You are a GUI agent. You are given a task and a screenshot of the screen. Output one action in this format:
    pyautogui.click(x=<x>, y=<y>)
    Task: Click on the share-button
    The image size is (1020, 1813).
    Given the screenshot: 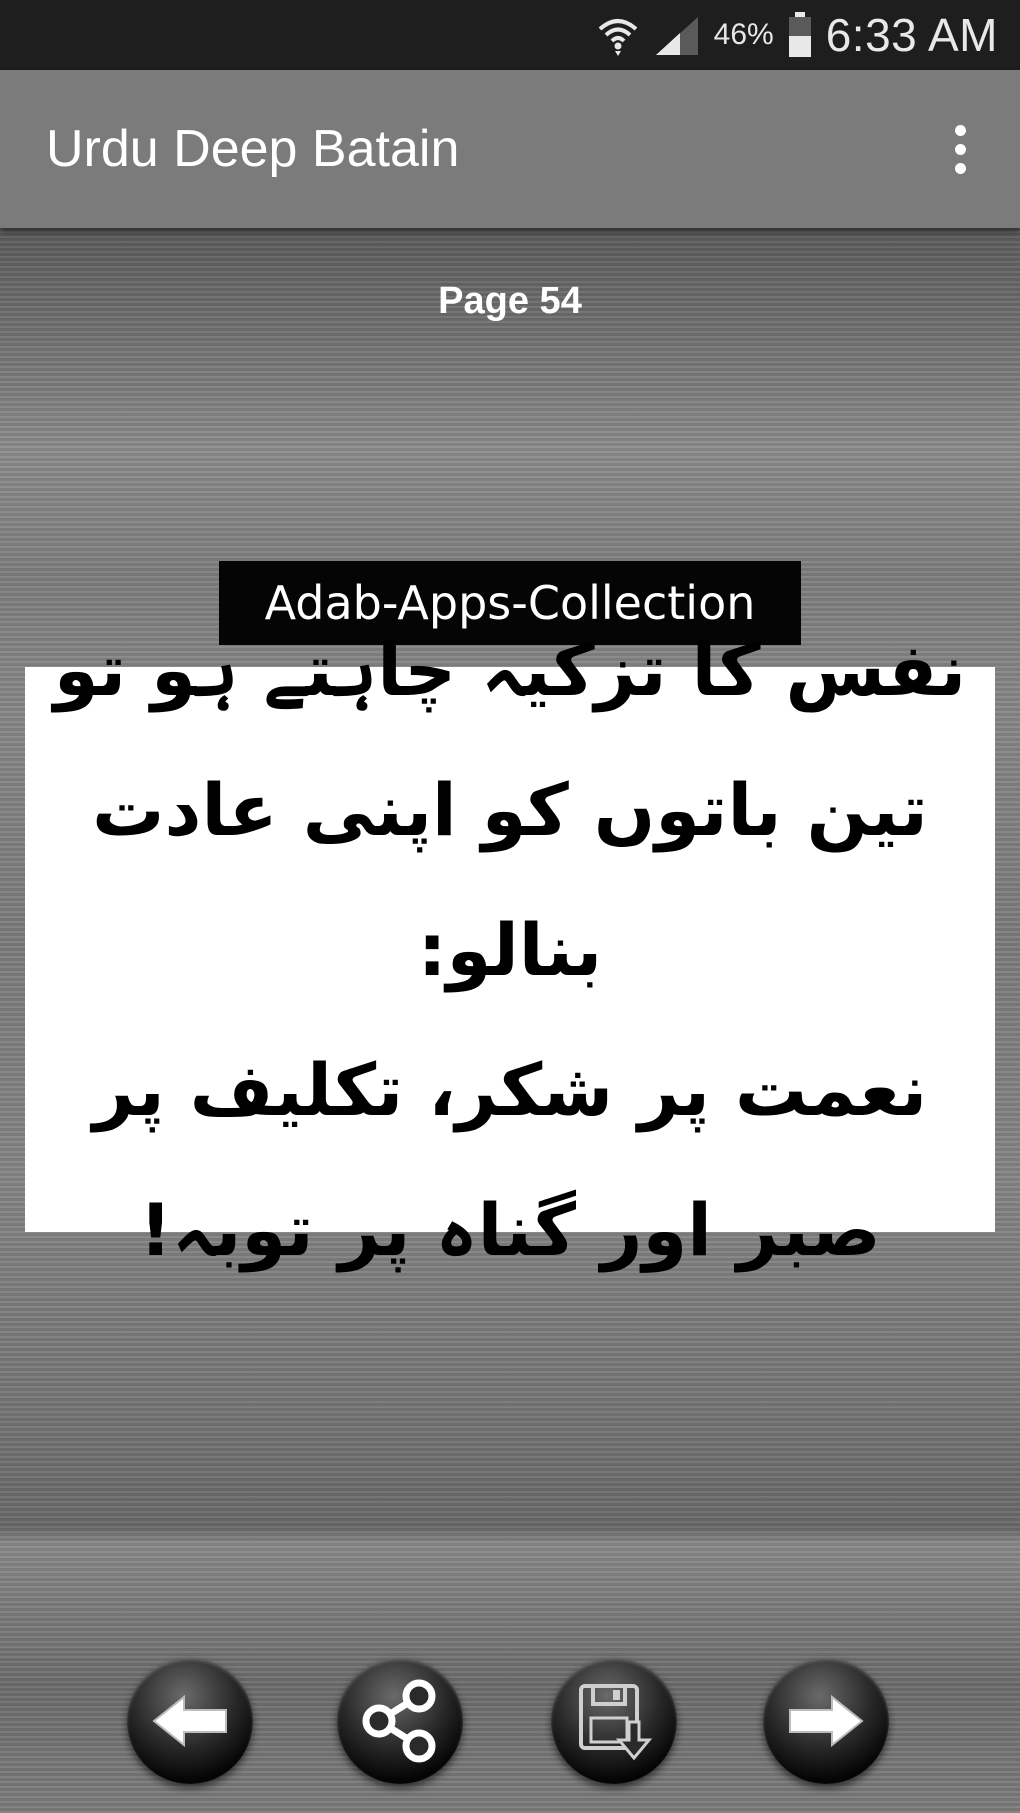 What is the action you would take?
    pyautogui.click(x=400, y=1721)
    